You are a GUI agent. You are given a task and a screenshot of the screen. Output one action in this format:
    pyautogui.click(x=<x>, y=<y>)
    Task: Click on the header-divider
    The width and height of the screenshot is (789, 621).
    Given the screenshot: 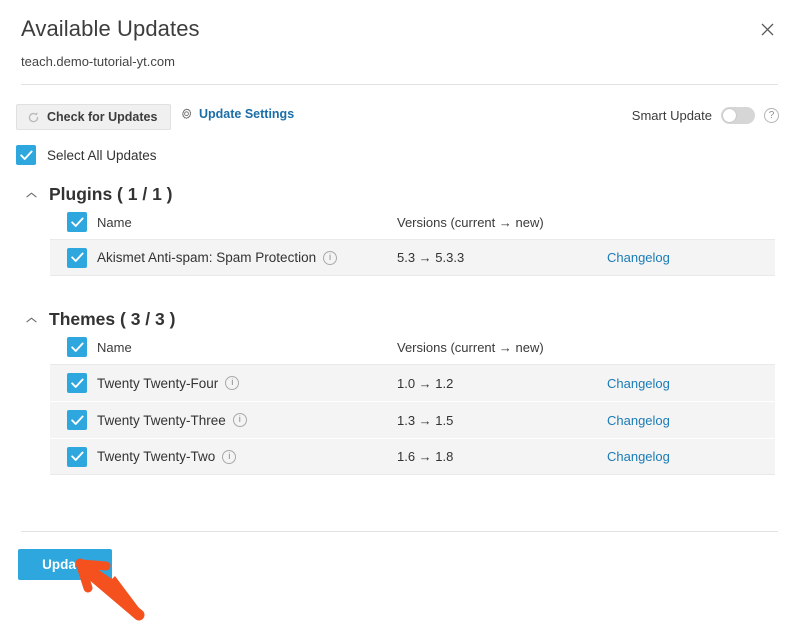 What is the action you would take?
    pyautogui.click(x=399, y=84)
    